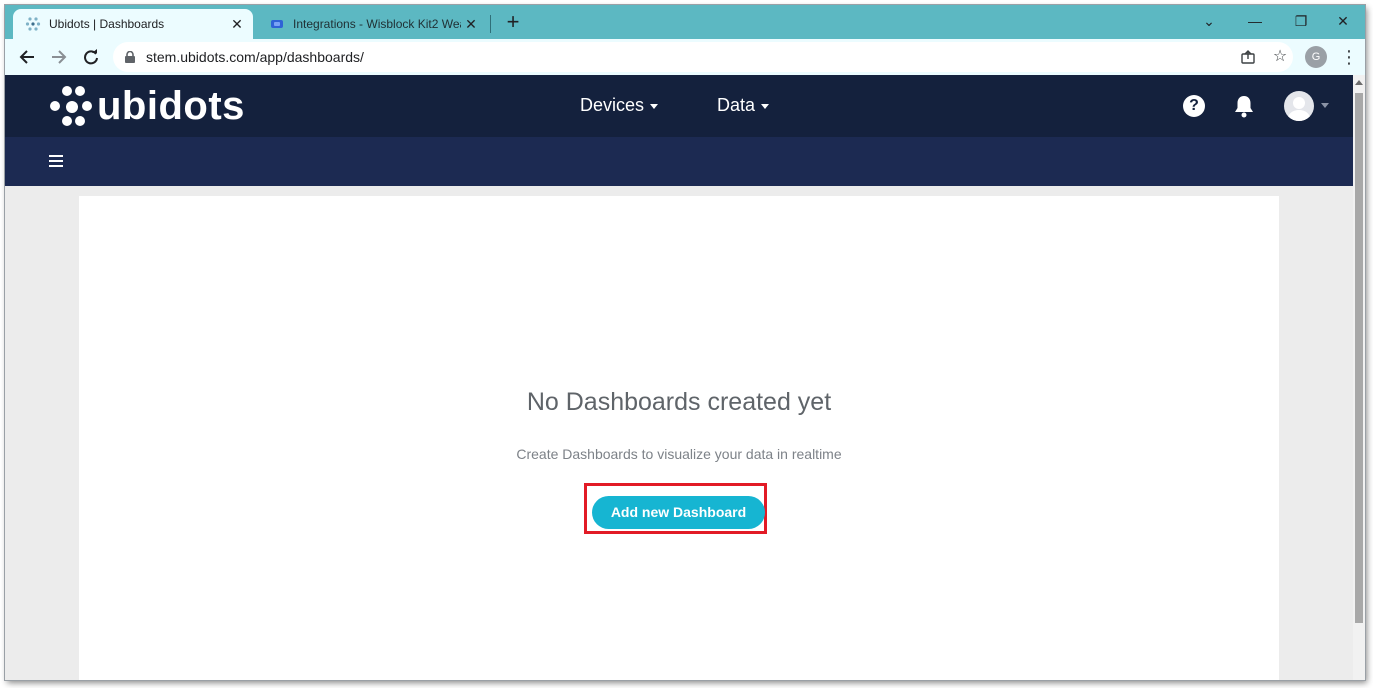 The width and height of the screenshot is (1373, 688). I want to click on nav-devices: Devices, so click(619, 105).